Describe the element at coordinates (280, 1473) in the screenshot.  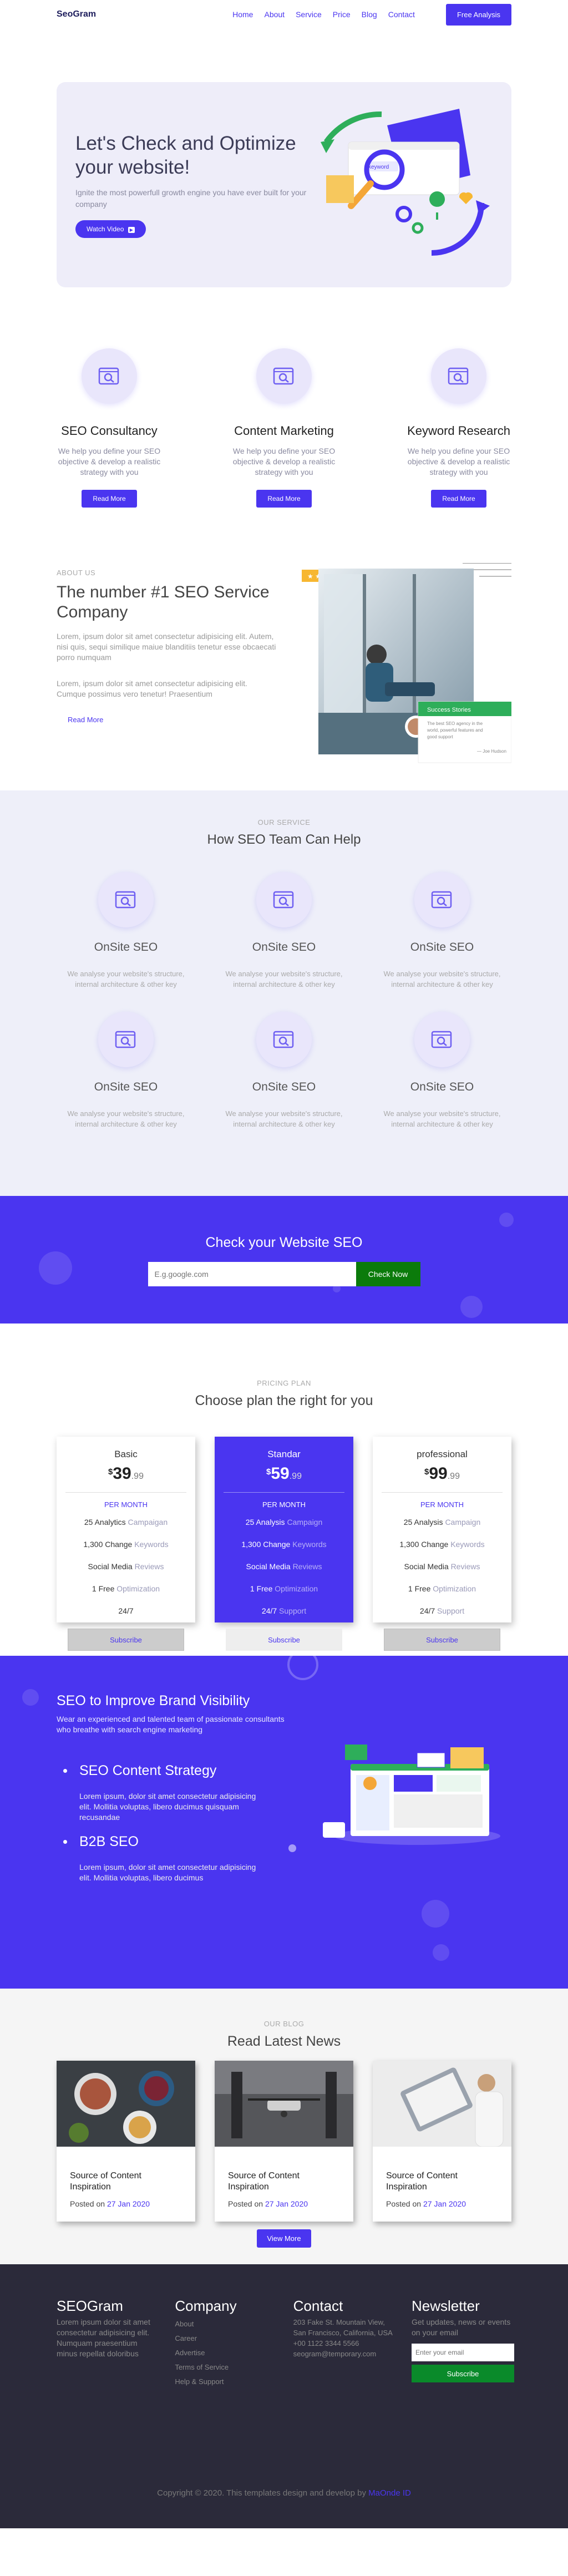
I see `price-amount: 59` at that location.